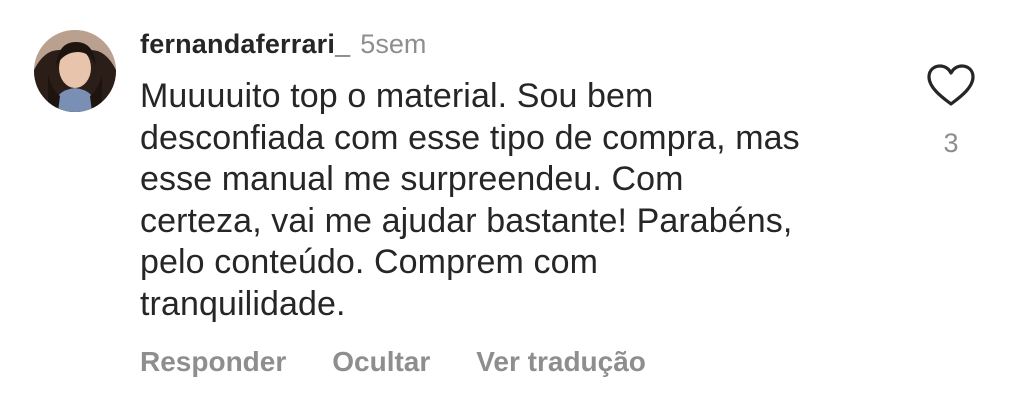 This screenshot has width=1024, height=409. I want to click on username-link: fernandaferrari_, so click(245, 44).